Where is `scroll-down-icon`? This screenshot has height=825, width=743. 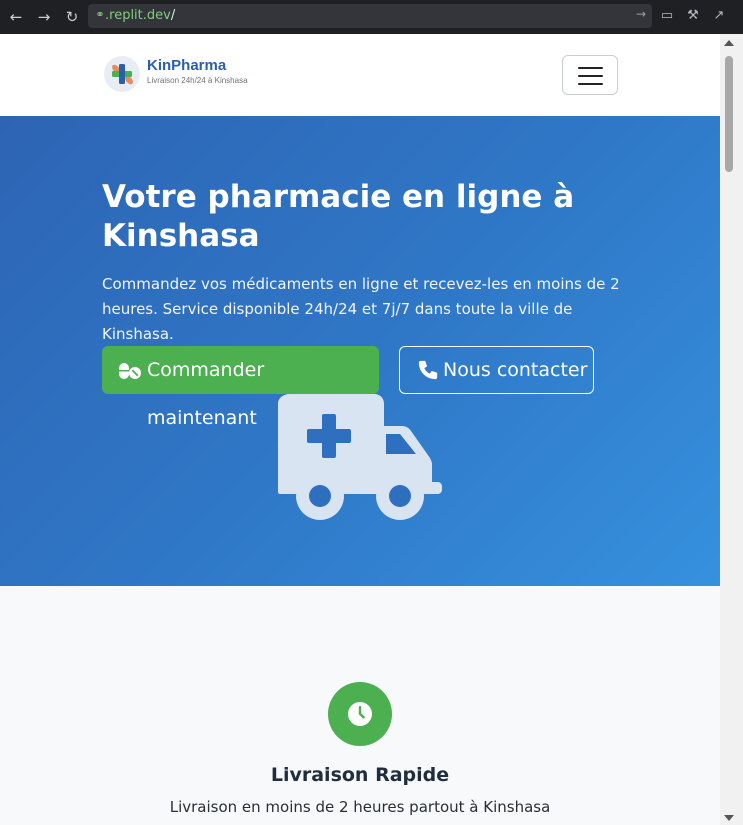 scroll-down-icon is located at coordinates (729, 818).